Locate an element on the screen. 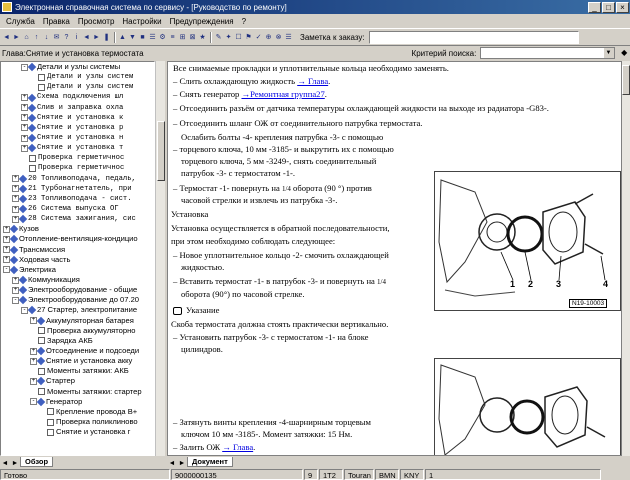  order-note-input is located at coordinates (473, 37).